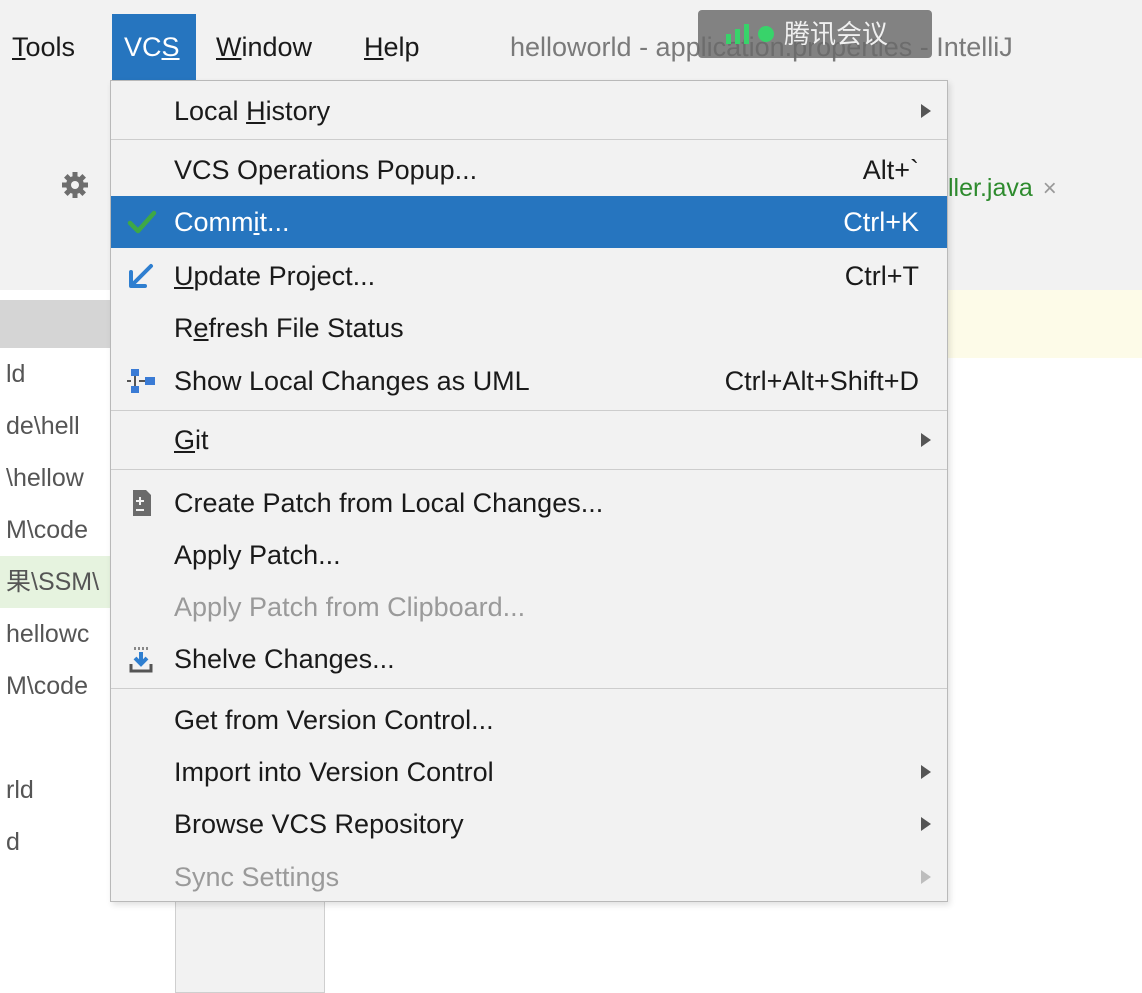  I want to click on menu-item-sync-settings: Sync Settings, so click(529, 877).